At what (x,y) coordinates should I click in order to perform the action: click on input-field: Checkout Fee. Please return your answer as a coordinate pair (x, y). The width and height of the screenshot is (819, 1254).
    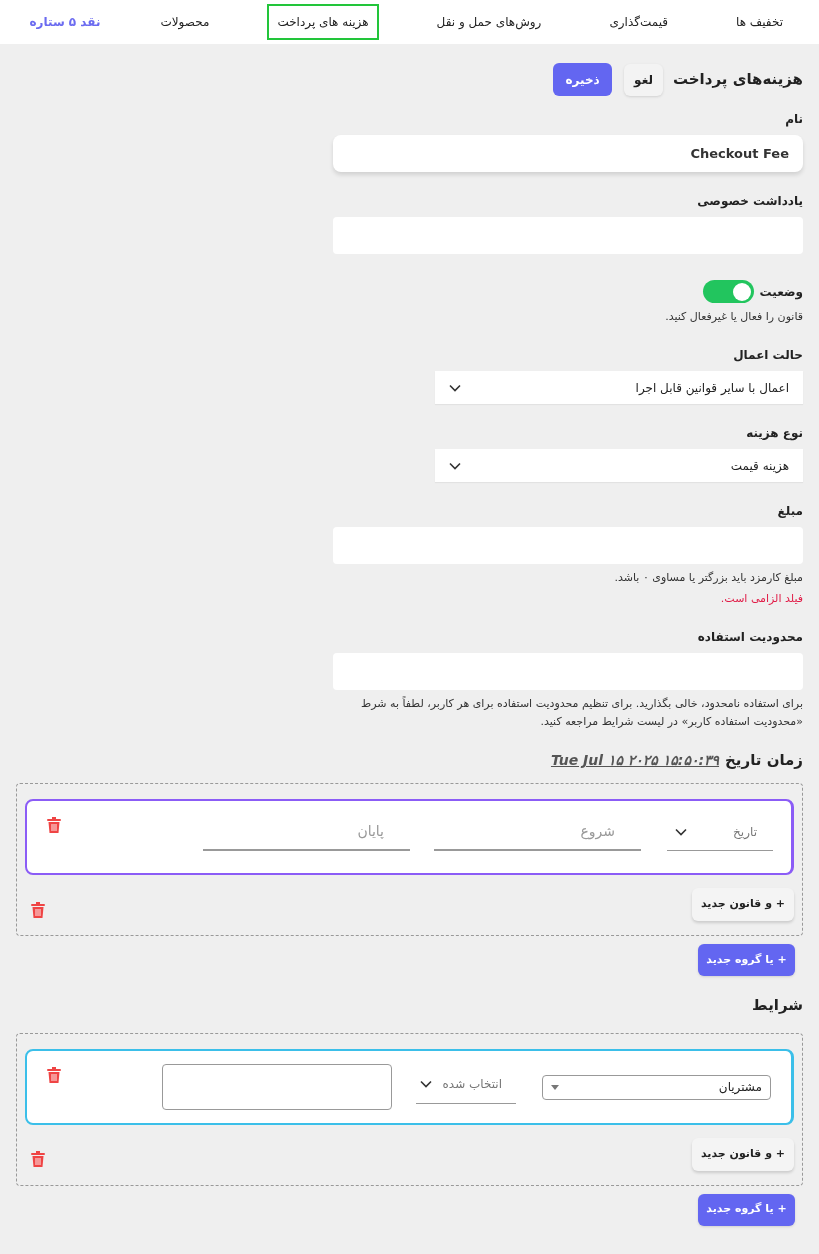
    Looking at the image, I should click on (568, 153).